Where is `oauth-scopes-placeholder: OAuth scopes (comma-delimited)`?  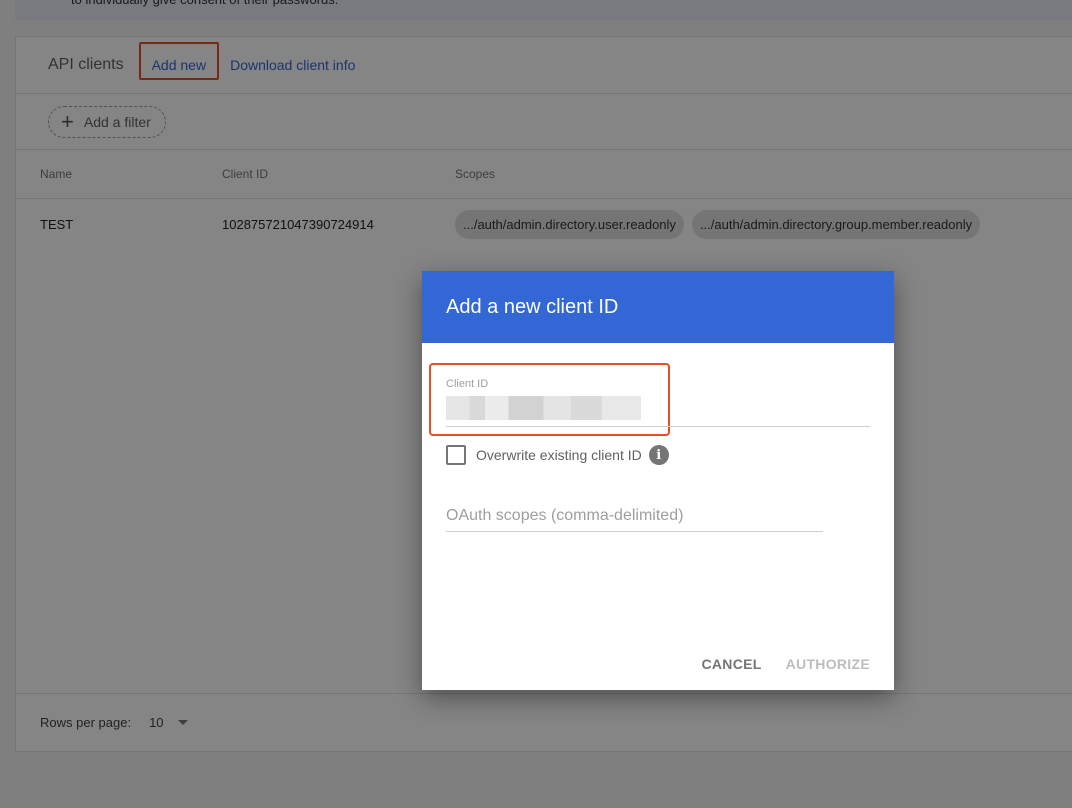 oauth-scopes-placeholder: OAuth scopes (comma-delimited) is located at coordinates (565, 515).